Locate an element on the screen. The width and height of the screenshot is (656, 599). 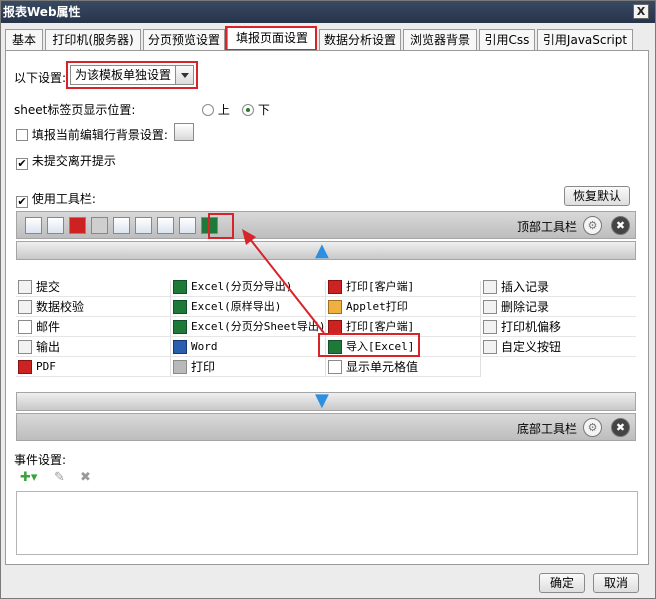
move-down-bar: ▼ is located at coordinates (326, 400).